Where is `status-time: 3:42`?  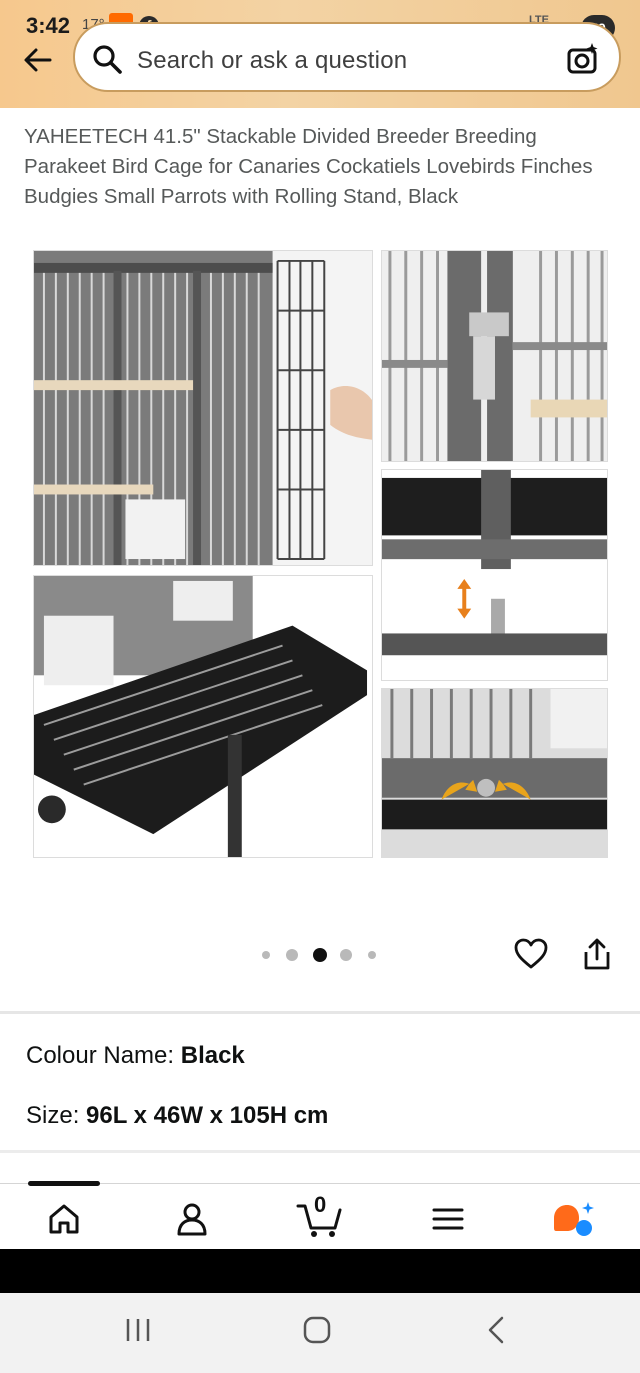
status-time: 3:42 is located at coordinates (48, 25).